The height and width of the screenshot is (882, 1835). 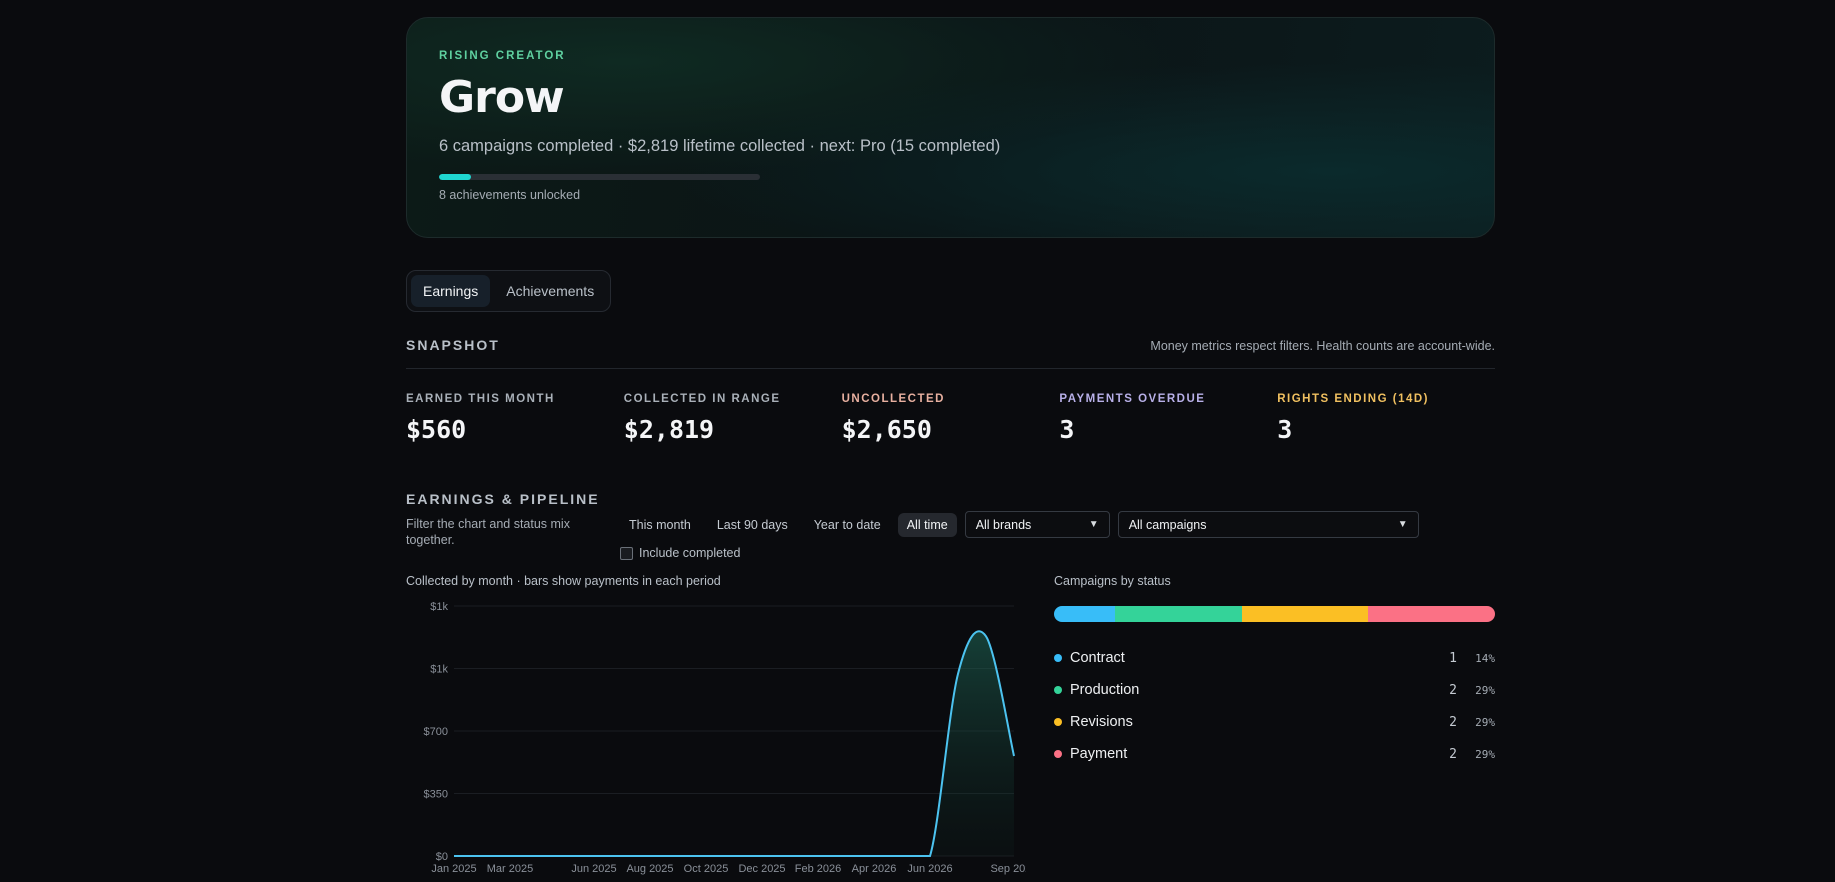 I want to click on metric-collected-in-range: COLLECTED IN RANGE $2,819, so click(x=733, y=418).